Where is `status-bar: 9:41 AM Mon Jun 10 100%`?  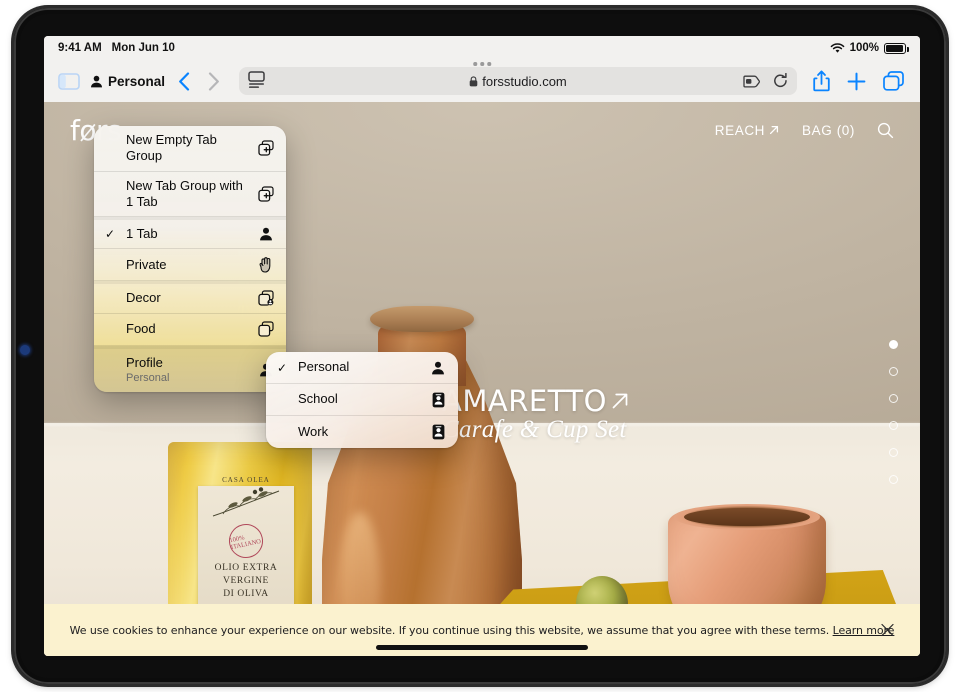
status-bar: 9:41 AM Mon Jun 10 100% is located at coordinates (482, 48).